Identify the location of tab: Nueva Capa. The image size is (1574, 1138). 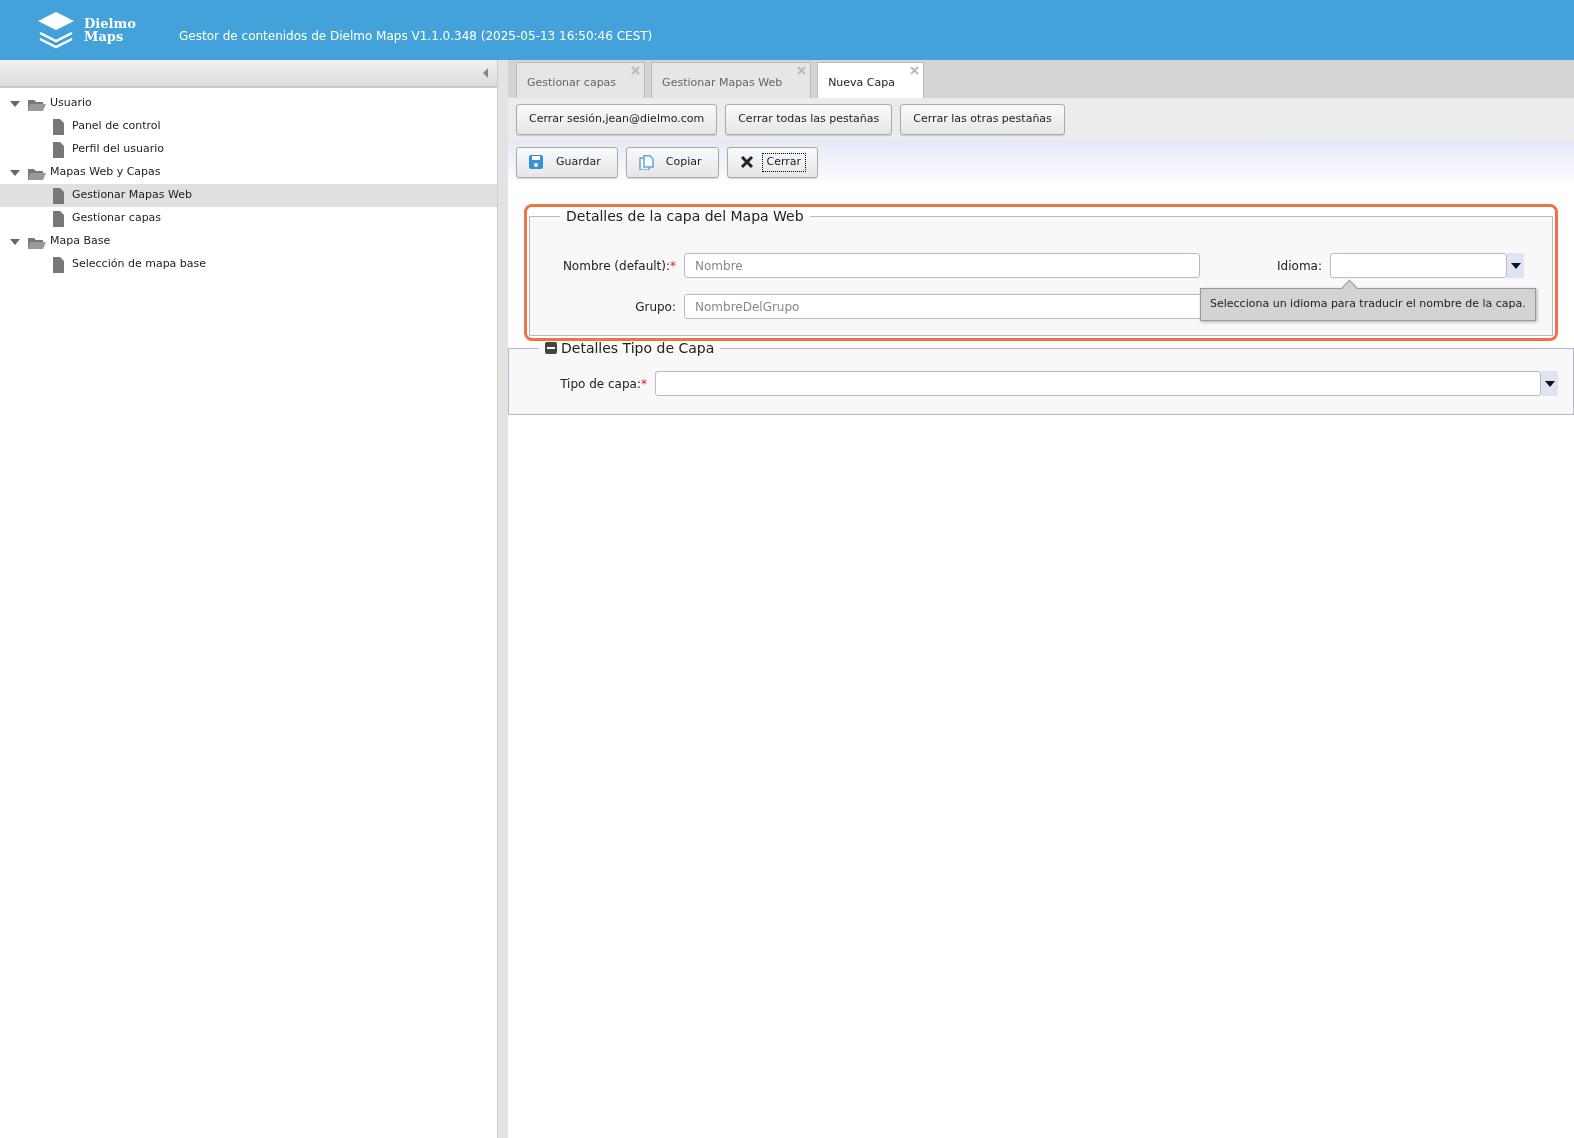
(870, 80).